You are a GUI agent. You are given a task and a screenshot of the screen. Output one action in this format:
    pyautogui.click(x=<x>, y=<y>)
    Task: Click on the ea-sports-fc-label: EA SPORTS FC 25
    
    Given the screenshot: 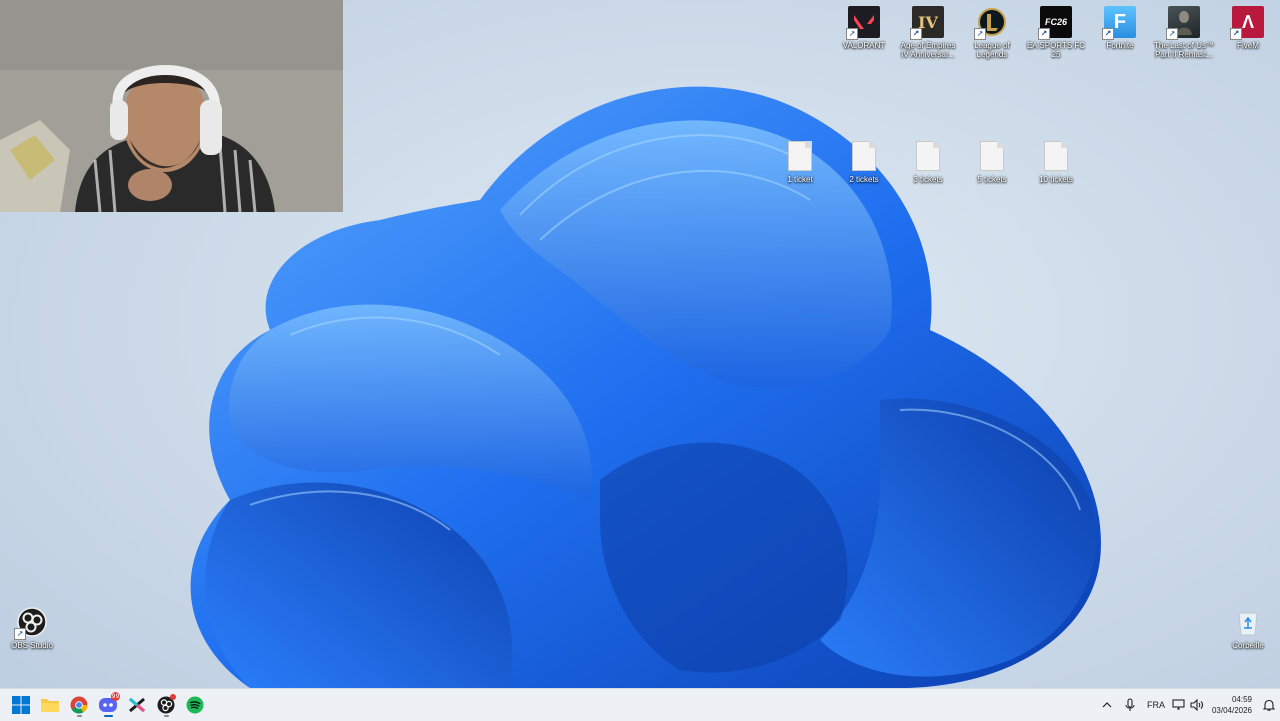 What is the action you would take?
    pyautogui.click(x=1056, y=50)
    